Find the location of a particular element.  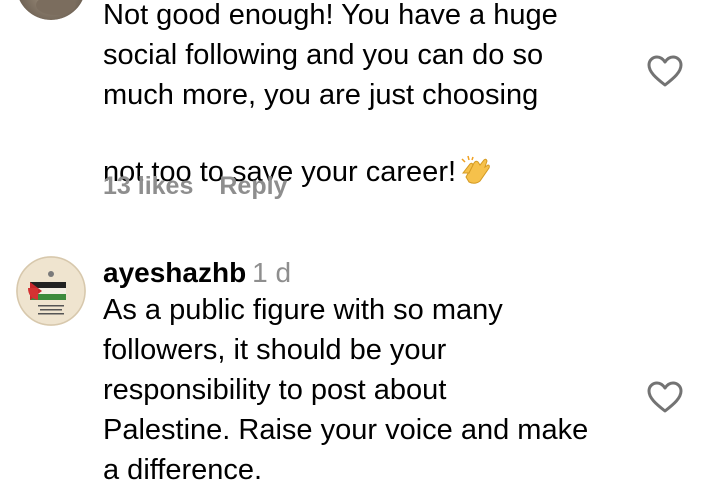

timestamp: 1 d is located at coordinates (272, 272).